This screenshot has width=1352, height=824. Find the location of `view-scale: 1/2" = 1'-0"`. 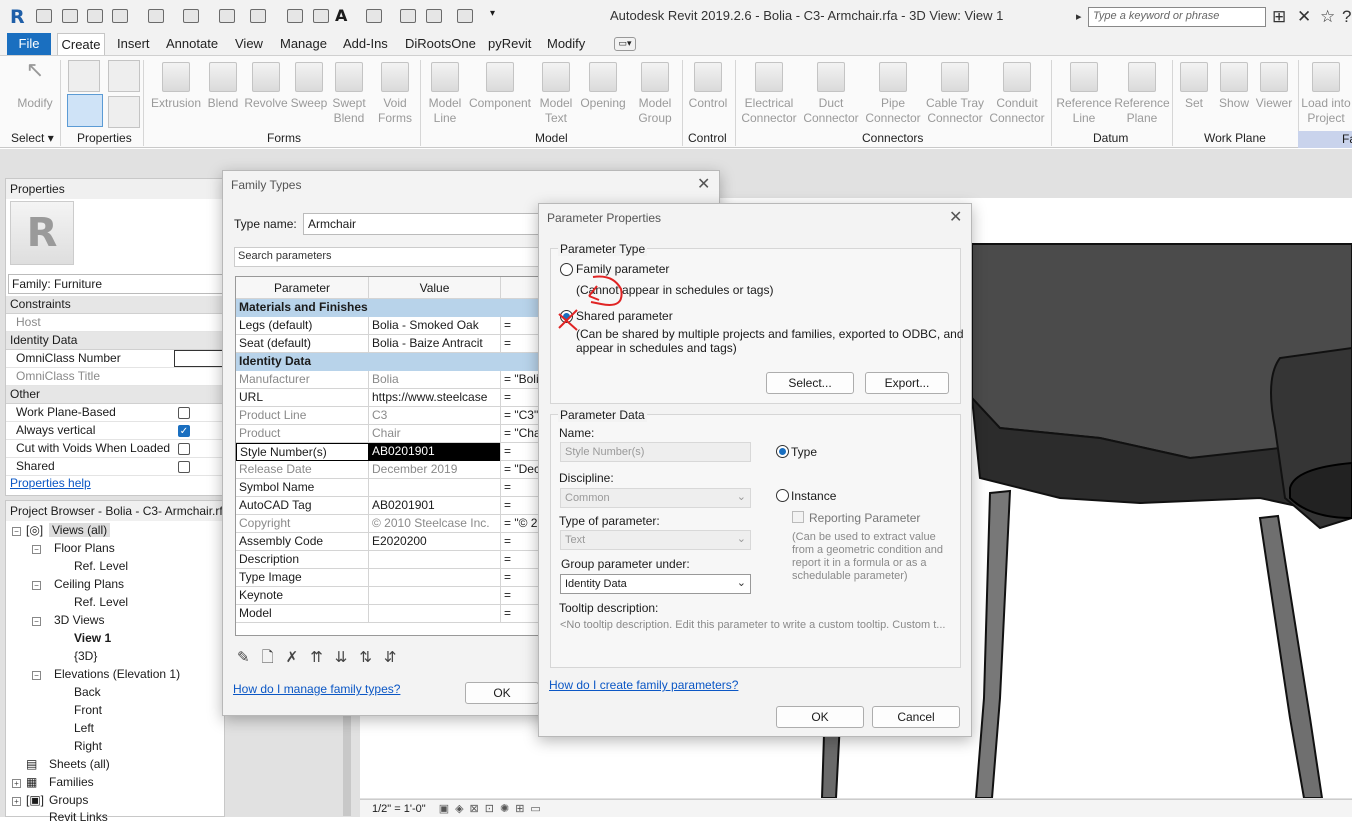

view-scale: 1/2" = 1'-0" is located at coordinates (399, 809).